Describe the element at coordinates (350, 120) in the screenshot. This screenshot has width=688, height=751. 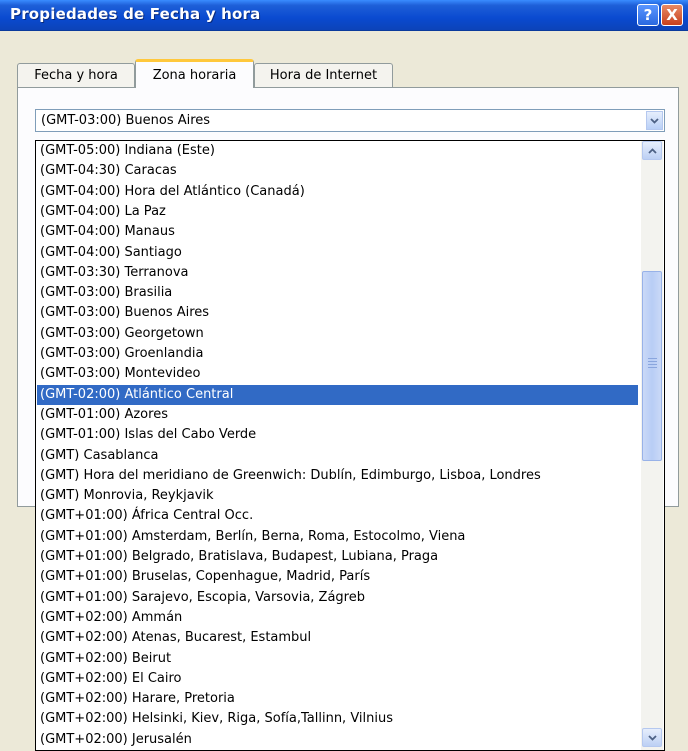
I see `timezone-combobox: (GMT-03:00) Buenos Aires` at that location.